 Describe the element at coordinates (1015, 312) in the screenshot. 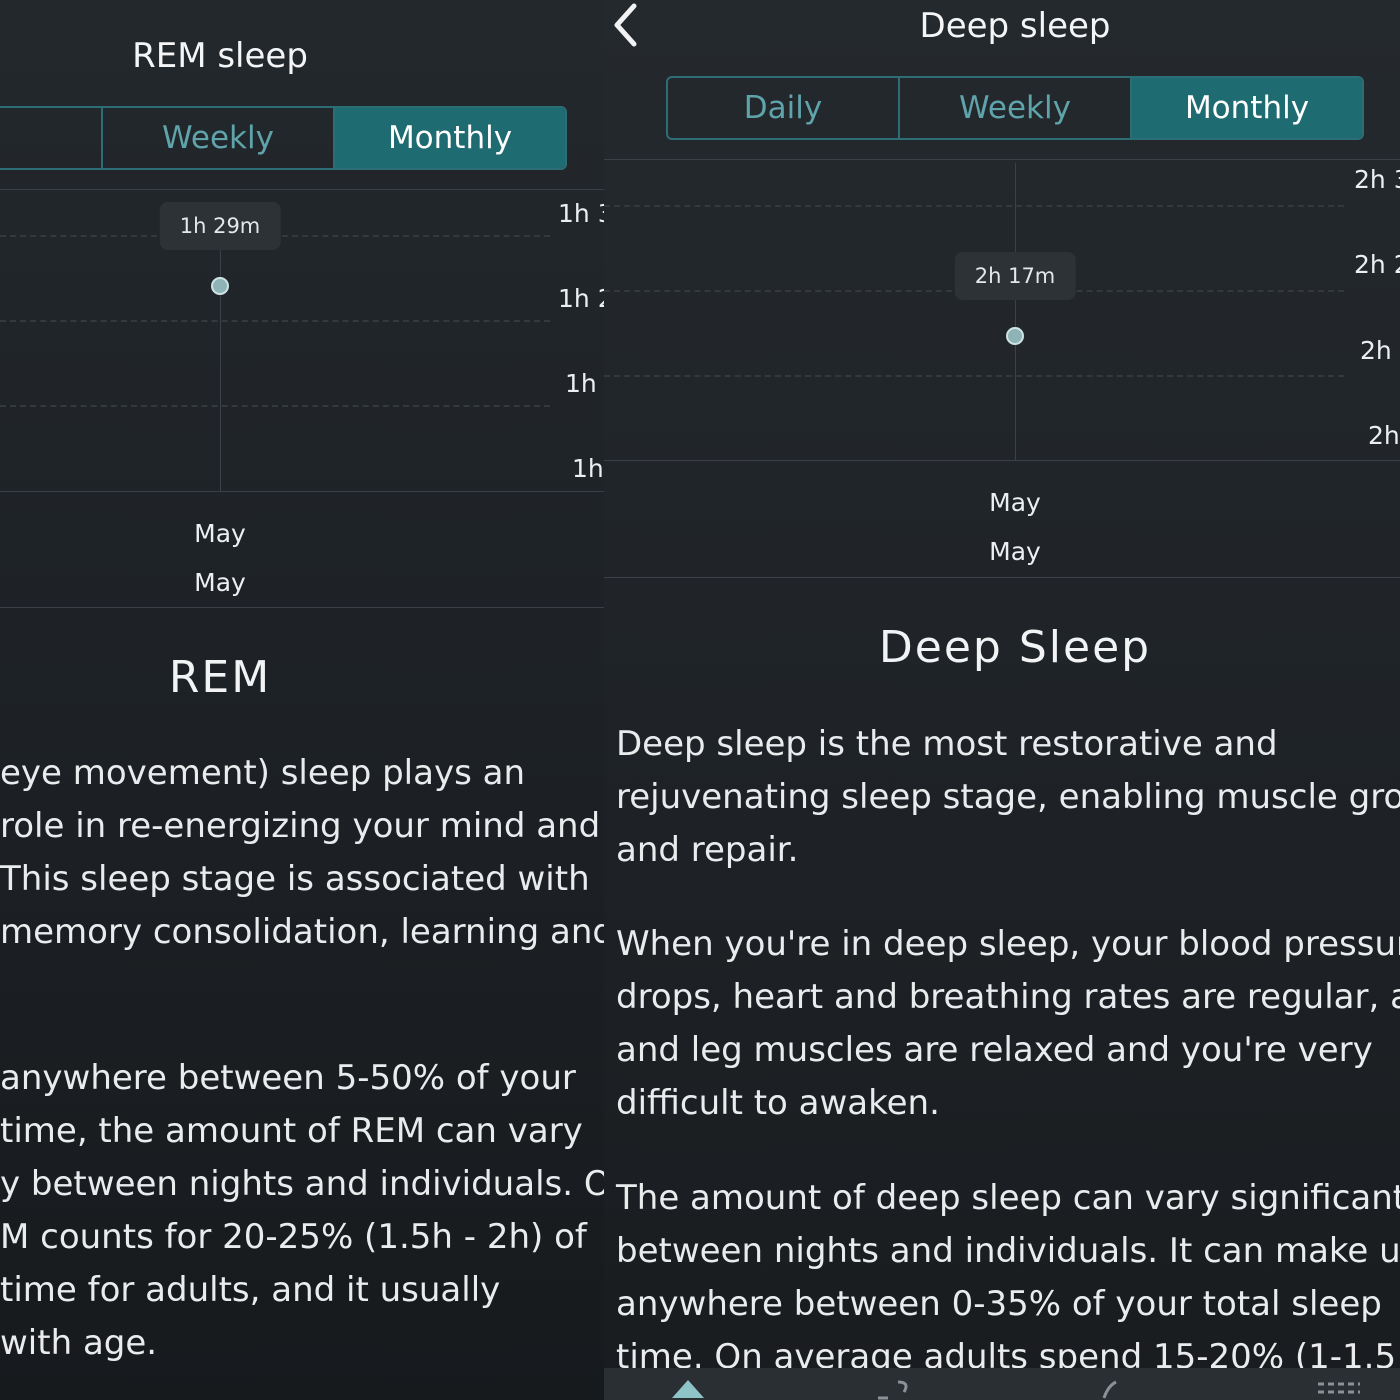

I see `selection-line` at that location.